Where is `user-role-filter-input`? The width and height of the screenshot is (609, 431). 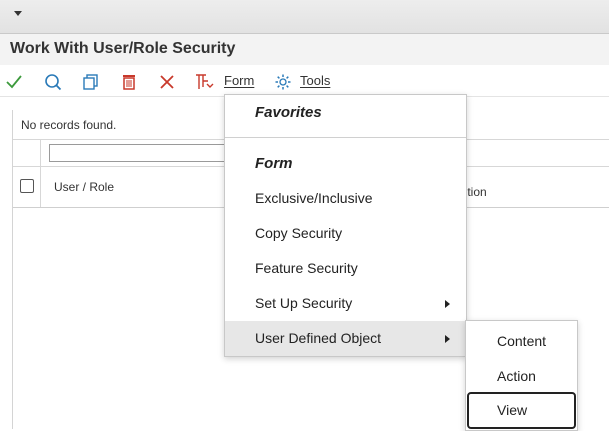 user-role-filter-input is located at coordinates (140, 153).